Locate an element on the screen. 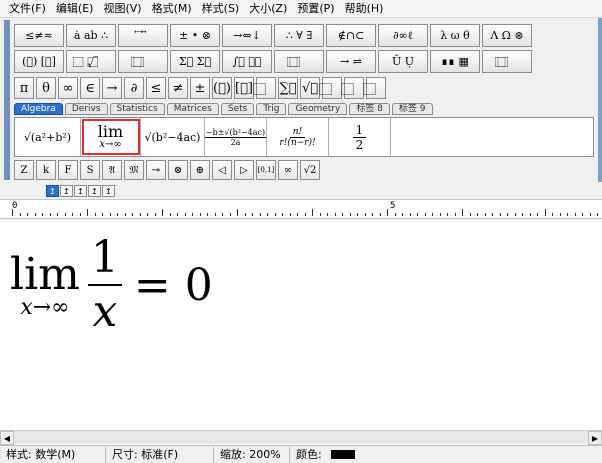 The height and width of the screenshot is (463, 602). template-half: 1 2 is located at coordinates (360, 137).